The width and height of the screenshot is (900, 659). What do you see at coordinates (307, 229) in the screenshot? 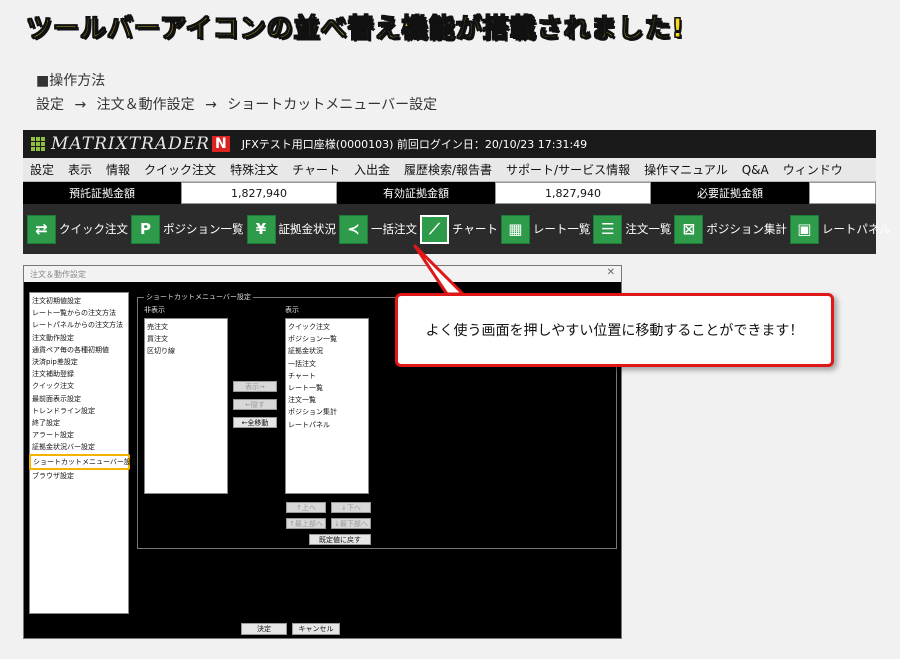
I see `toolbar-label: 証拠金状況` at bounding box center [307, 229].